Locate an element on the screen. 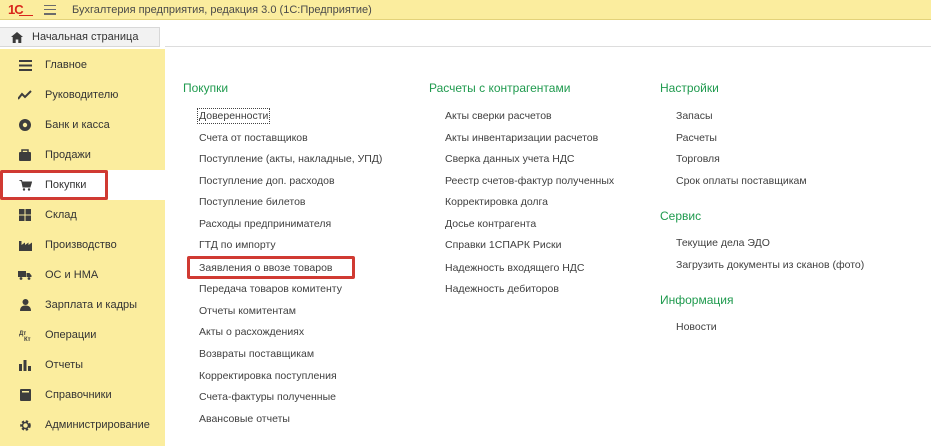 This screenshot has width=931, height=446. sidebar-item-label: Руководителю is located at coordinates (82, 95).